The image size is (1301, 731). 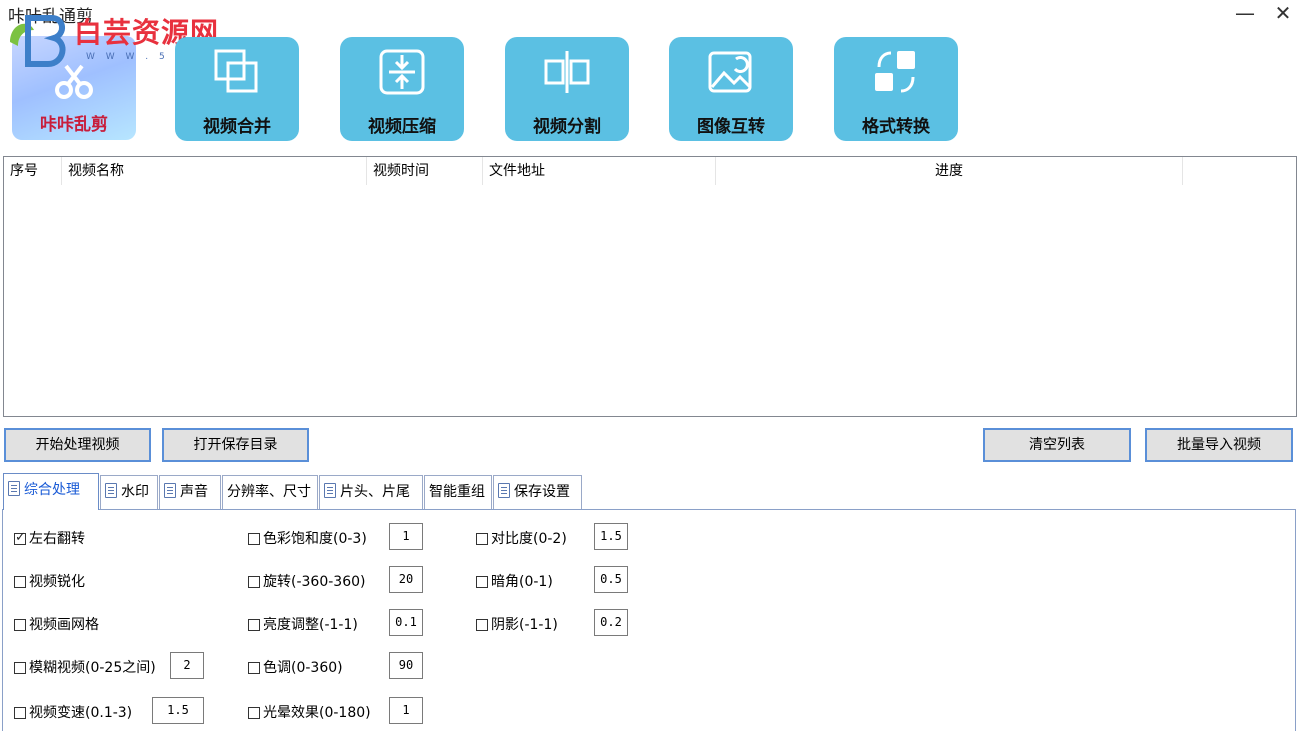 What do you see at coordinates (20, 713) in the screenshot?
I see `speed-checkbox` at bounding box center [20, 713].